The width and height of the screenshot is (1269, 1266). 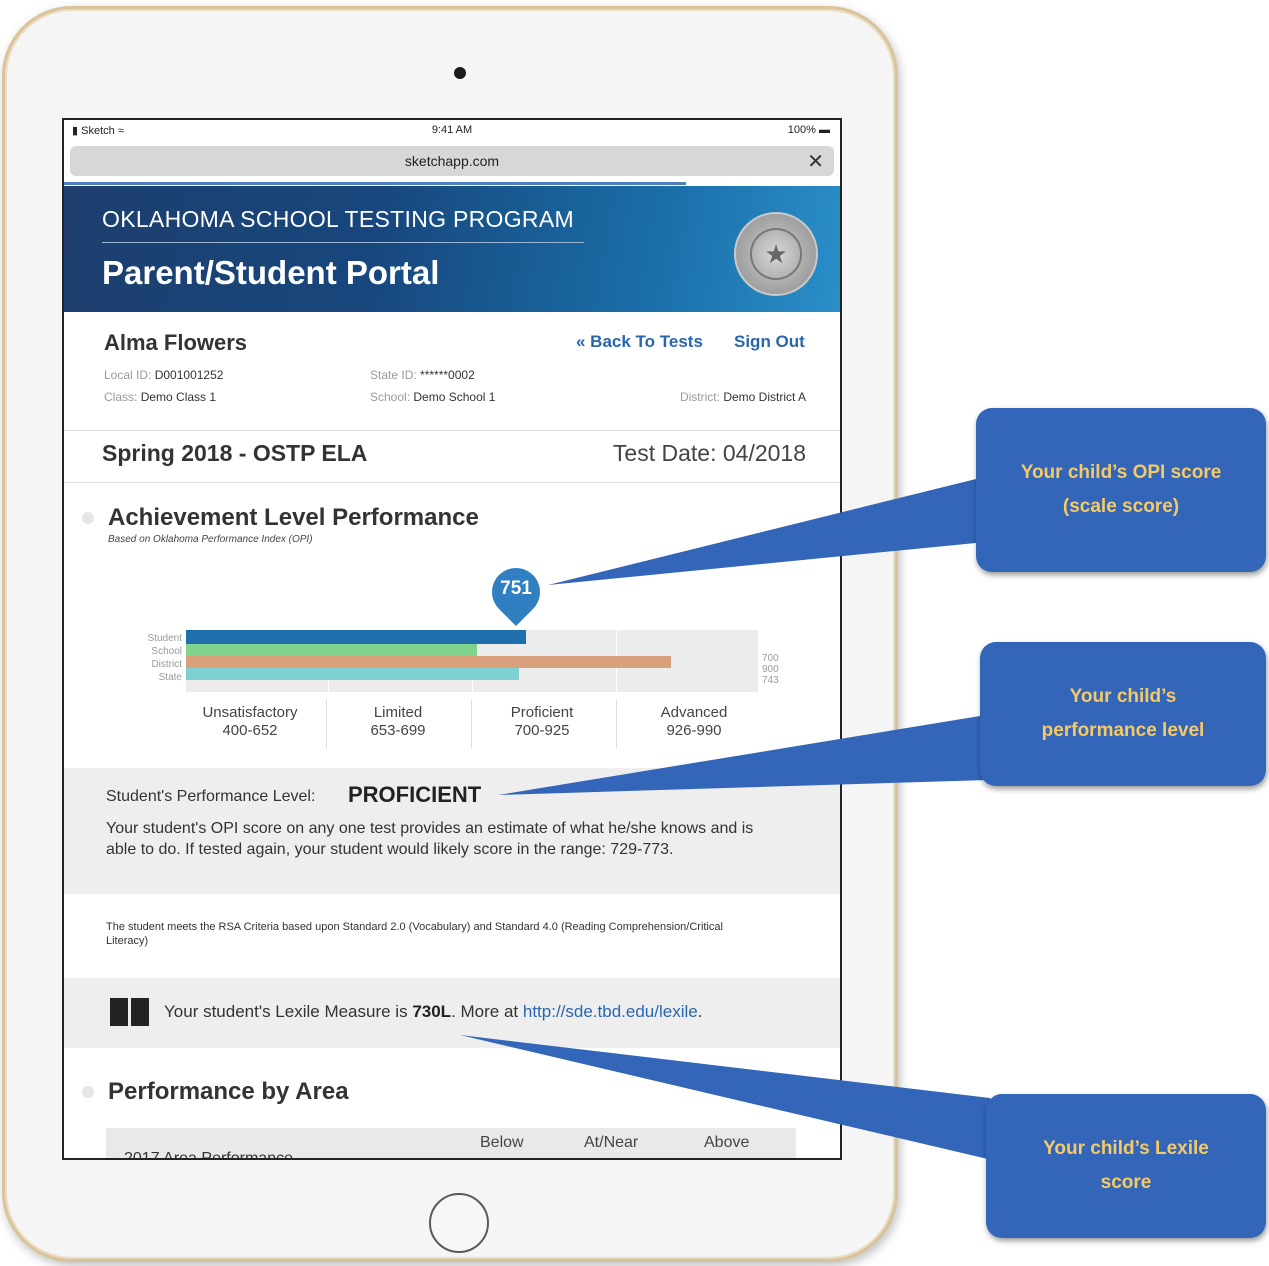 What do you see at coordinates (235, 453) in the screenshot?
I see `test-name: Spring 2018 - OSTP ELA` at bounding box center [235, 453].